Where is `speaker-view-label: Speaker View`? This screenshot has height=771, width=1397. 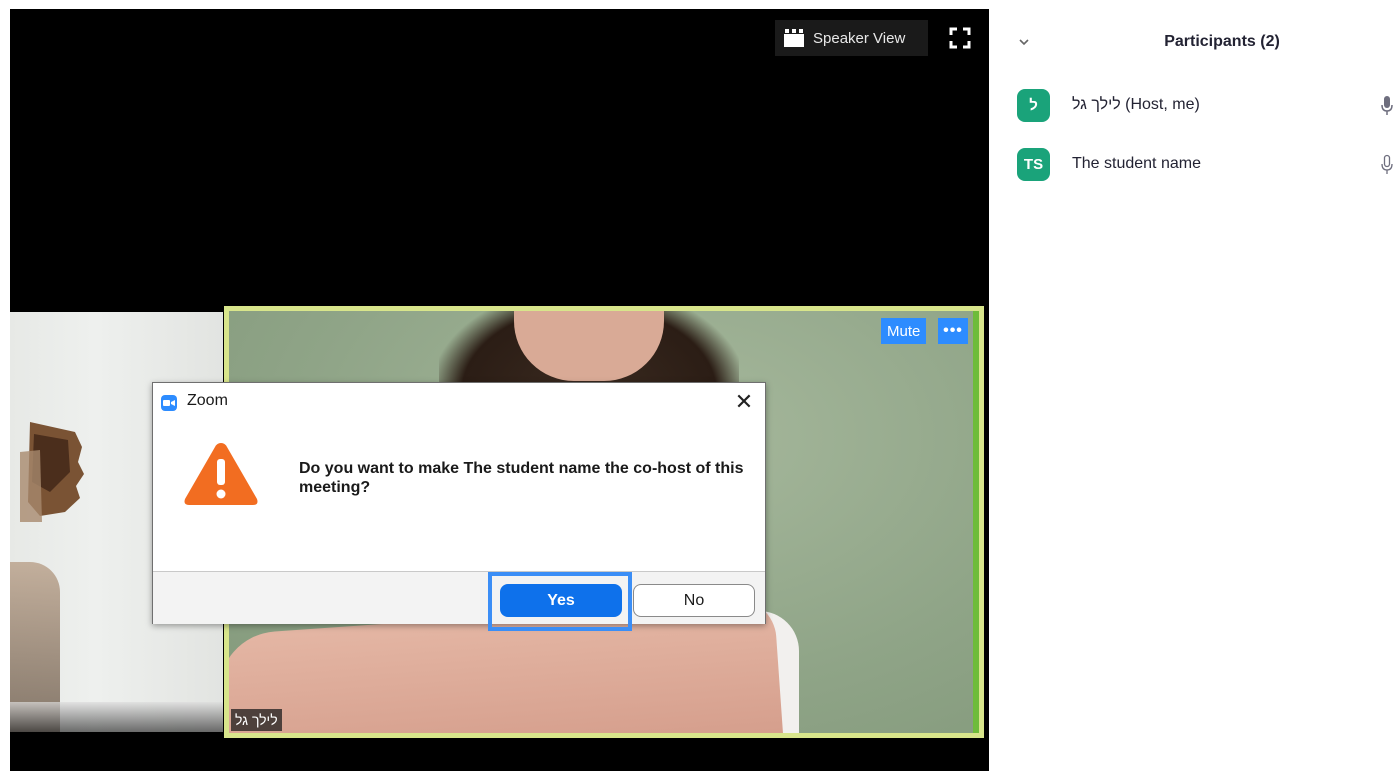 speaker-view-label: Speaker View is located at coordinates (859, 38).